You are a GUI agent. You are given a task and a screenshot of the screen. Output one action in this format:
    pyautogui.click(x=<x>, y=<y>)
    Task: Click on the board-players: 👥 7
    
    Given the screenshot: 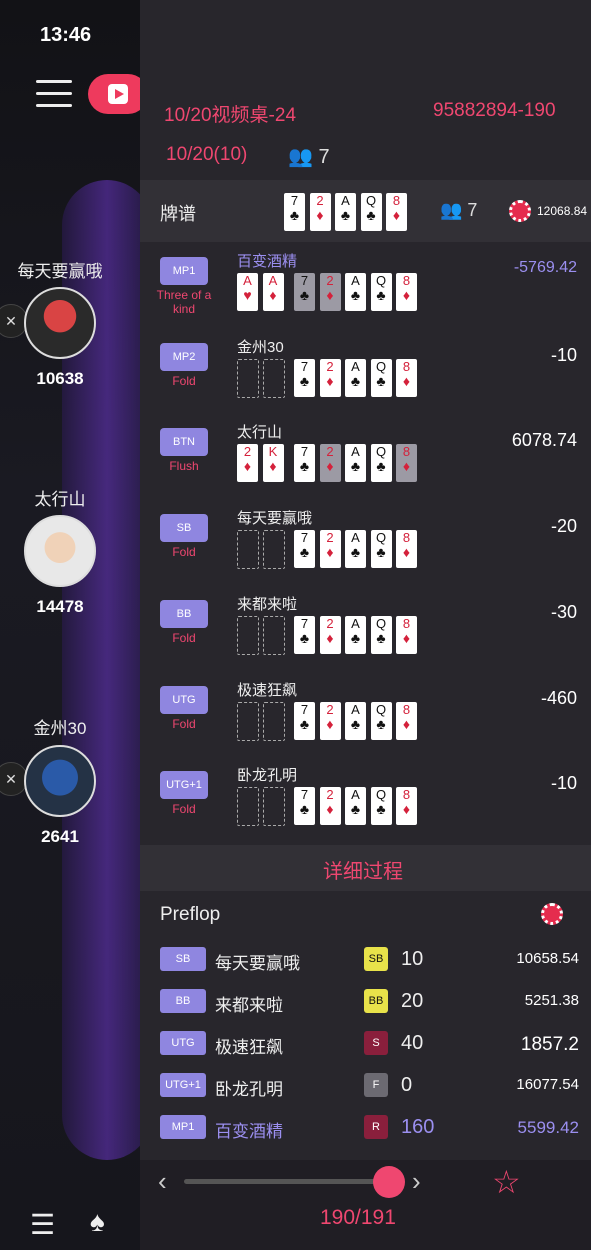 What is the action you would take?
    pyautogui.click(x=459, y=210)
    